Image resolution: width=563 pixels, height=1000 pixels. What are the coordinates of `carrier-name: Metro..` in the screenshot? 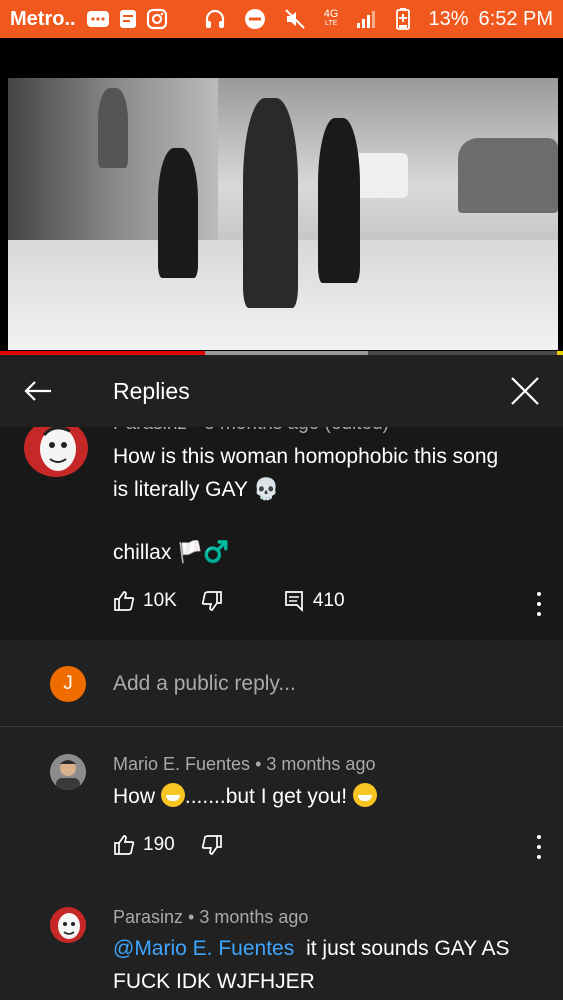 It's located at (43, 18).